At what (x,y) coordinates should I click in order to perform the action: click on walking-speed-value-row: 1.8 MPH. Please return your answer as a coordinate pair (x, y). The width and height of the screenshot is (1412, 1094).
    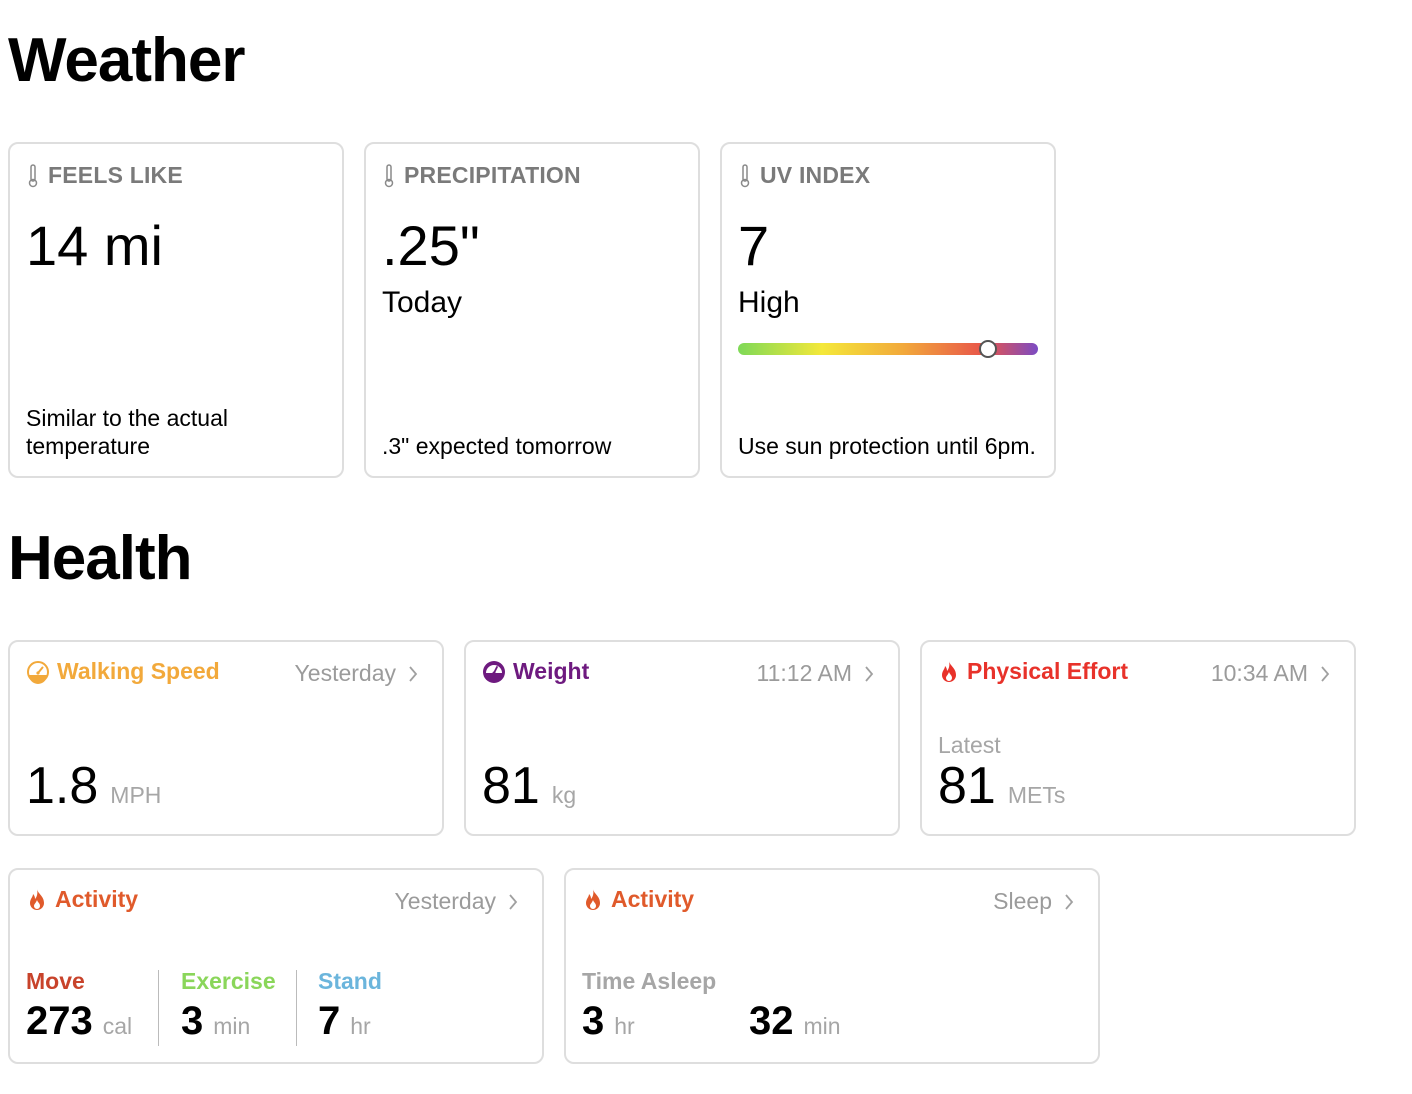
    Looking at the image, I should click on (93, 786).